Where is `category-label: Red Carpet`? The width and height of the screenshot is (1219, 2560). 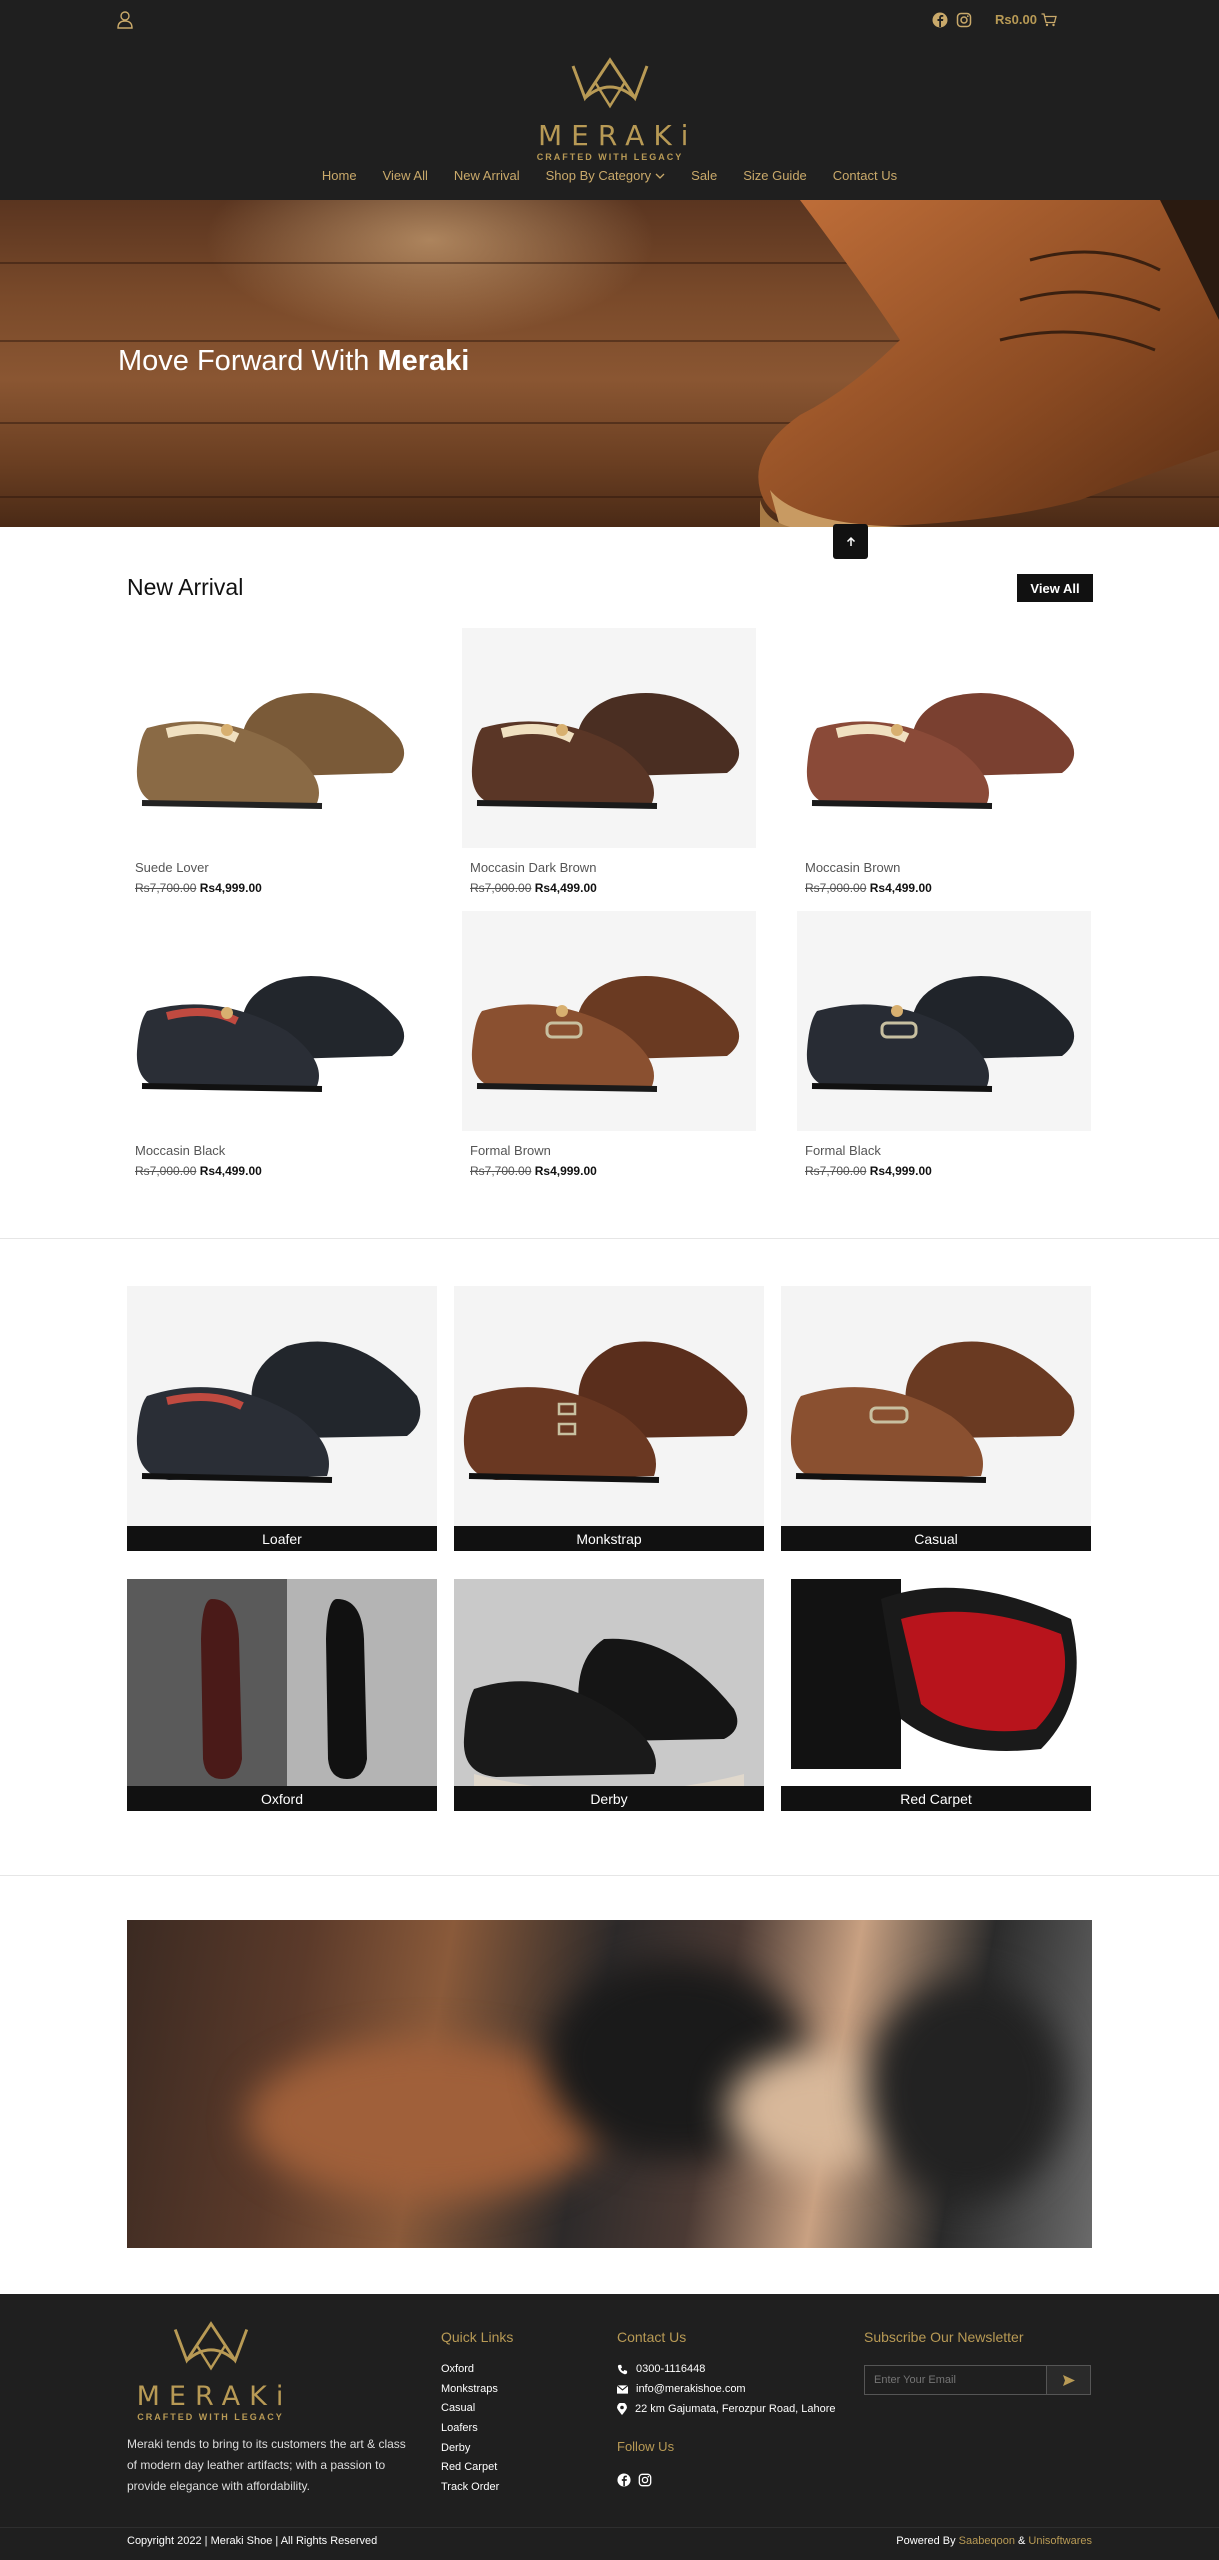
category-label: Red Carpet is located at coordinates (936, 1798).